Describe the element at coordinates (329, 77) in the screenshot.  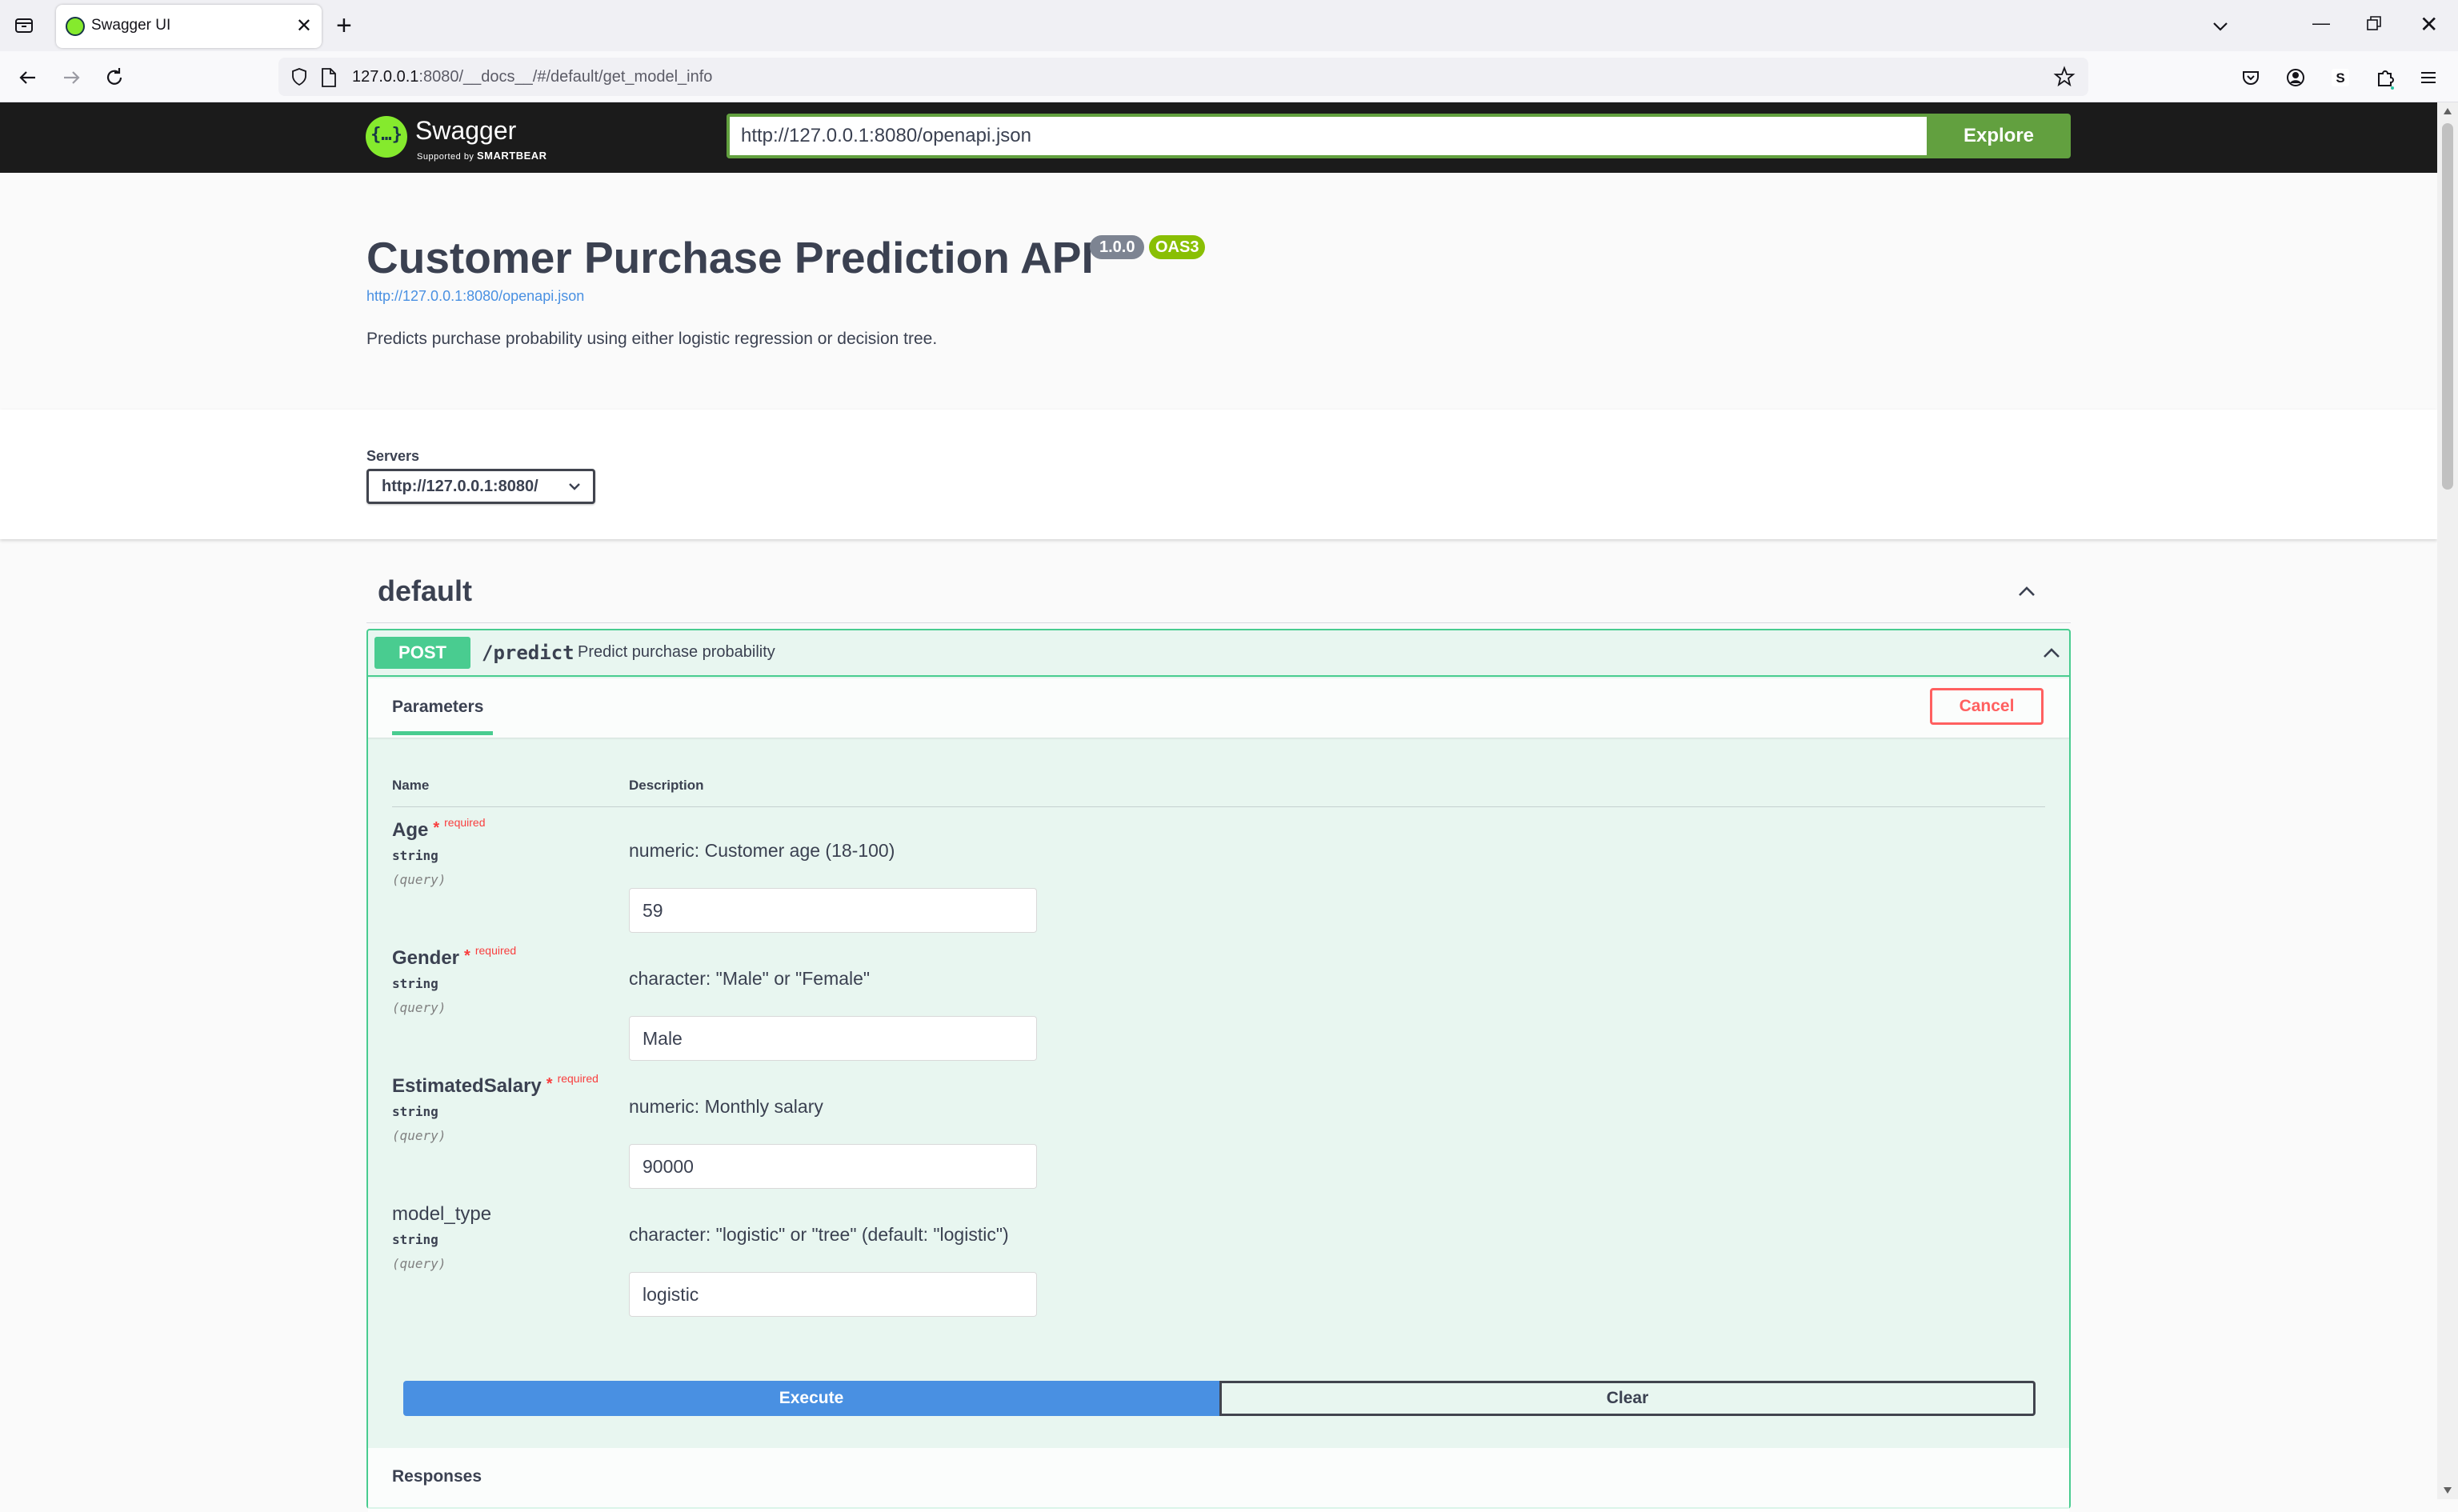
I see `page-icon` at that location.